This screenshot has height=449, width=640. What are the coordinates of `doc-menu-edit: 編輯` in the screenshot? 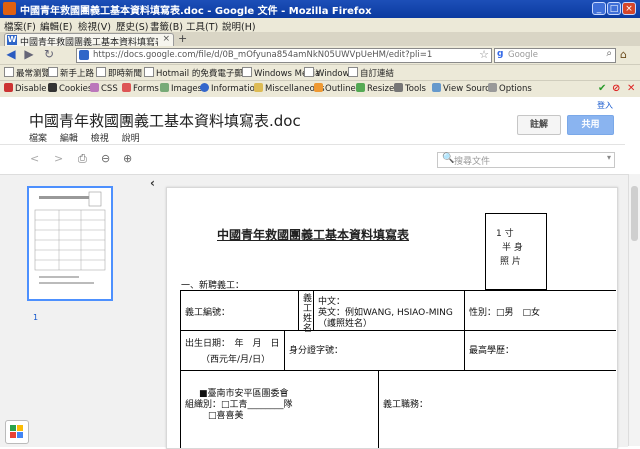 It's located at (69, 139).